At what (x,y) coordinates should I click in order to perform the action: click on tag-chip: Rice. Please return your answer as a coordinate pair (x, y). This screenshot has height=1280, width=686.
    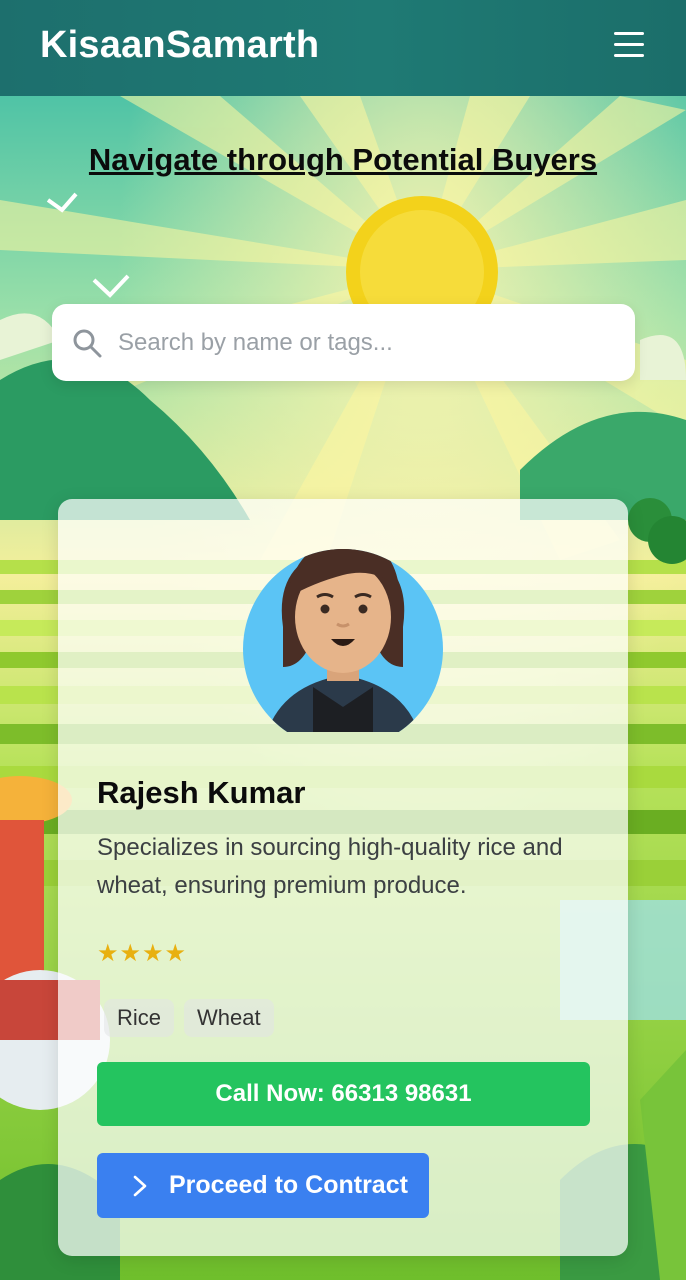
    Looking at the image, I should click on (139, 1018).